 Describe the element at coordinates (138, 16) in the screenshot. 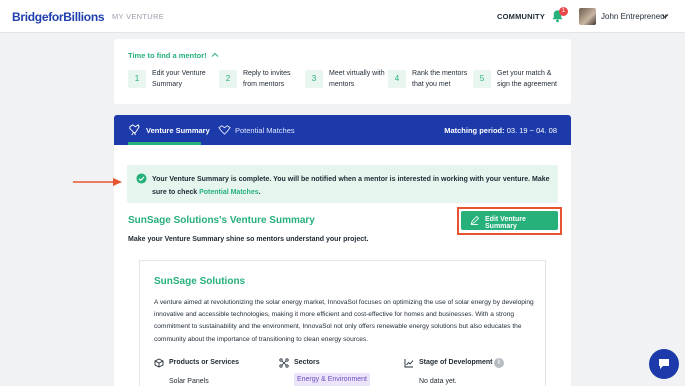

I see `nav-my-venture: MY VENTURE` at that location.